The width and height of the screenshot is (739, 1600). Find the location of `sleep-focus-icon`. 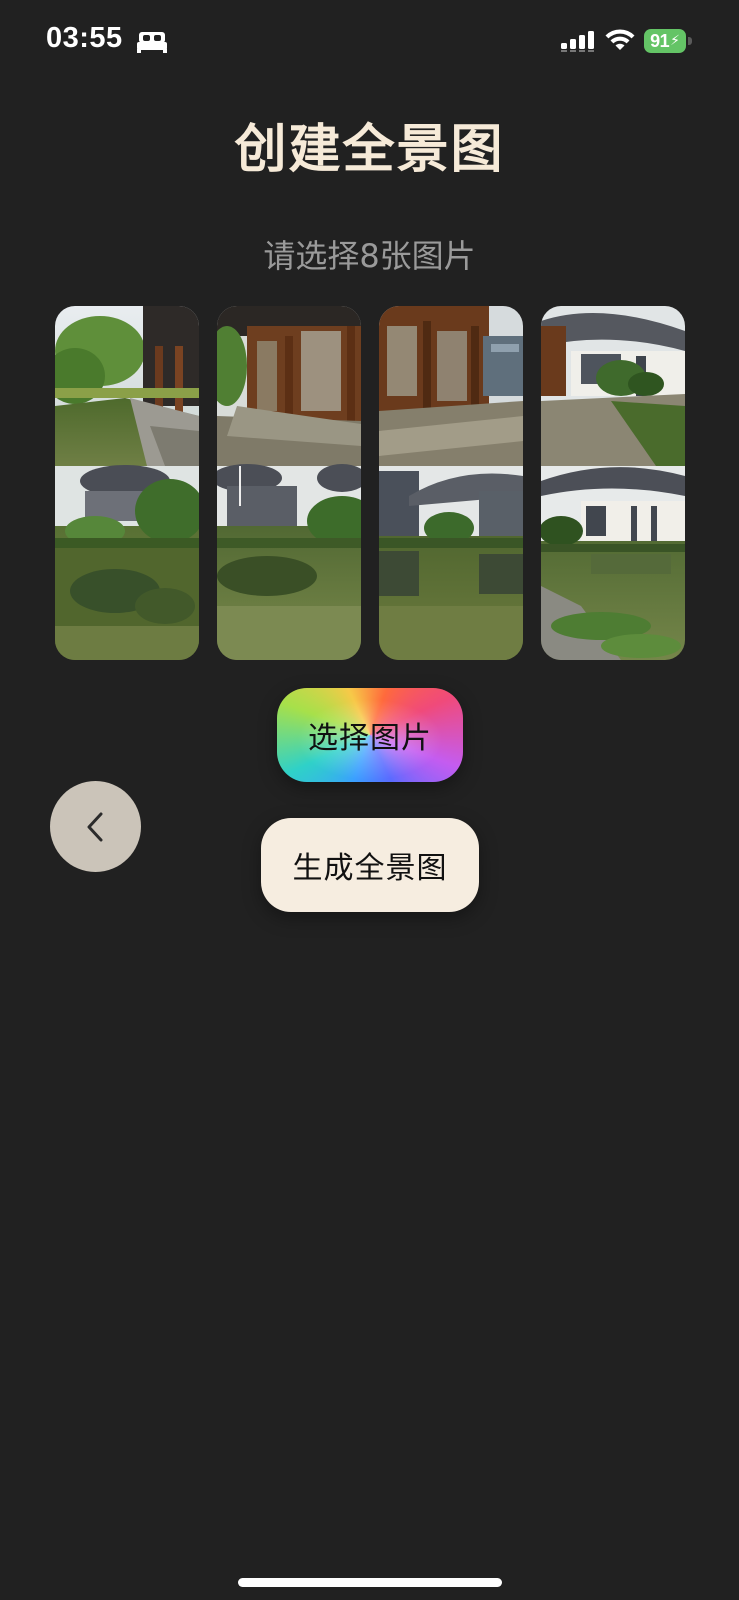

sleep-focus-icon is located at coordinates (152, 42).